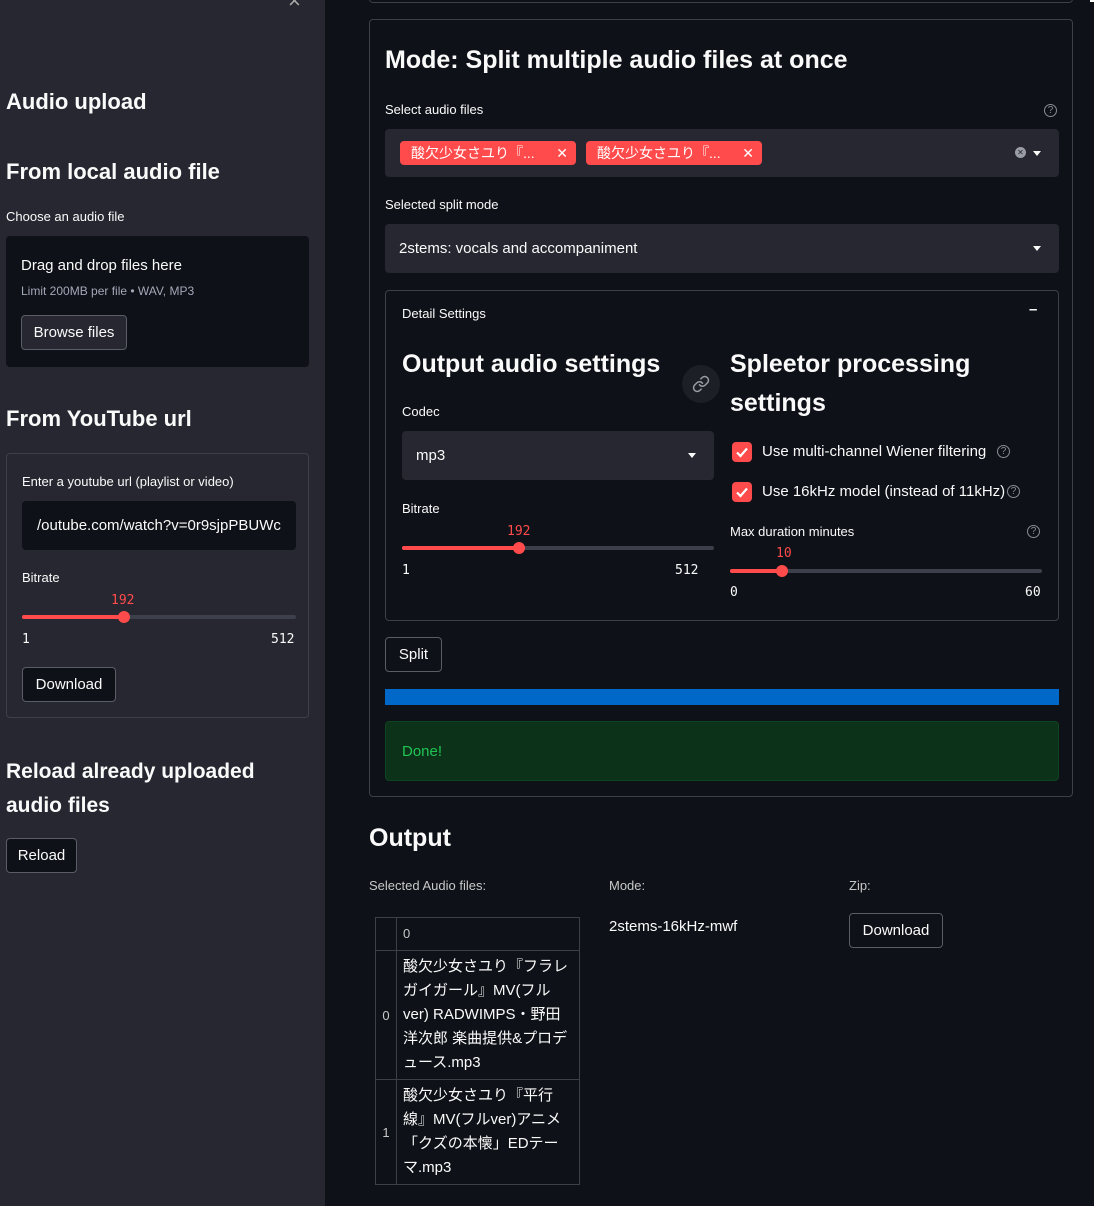 The height and width of the screenshot is (1206, 1094). I want to click on youtube-title: From YouTube url, so click(99, 418).